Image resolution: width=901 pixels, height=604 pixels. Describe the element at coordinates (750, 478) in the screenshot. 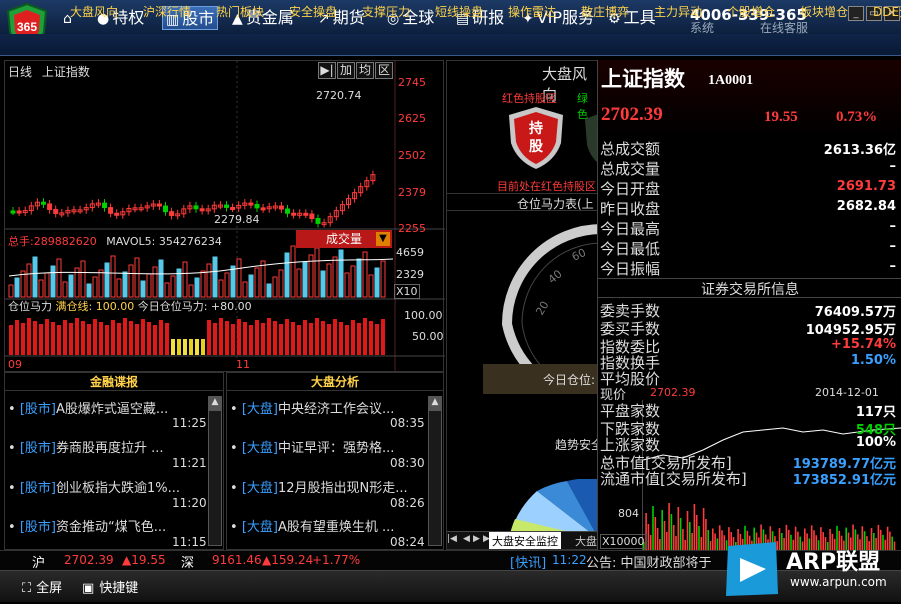

I see `exchange-row: 流通市值[交易所发布] 173852.91亿元` at that location.